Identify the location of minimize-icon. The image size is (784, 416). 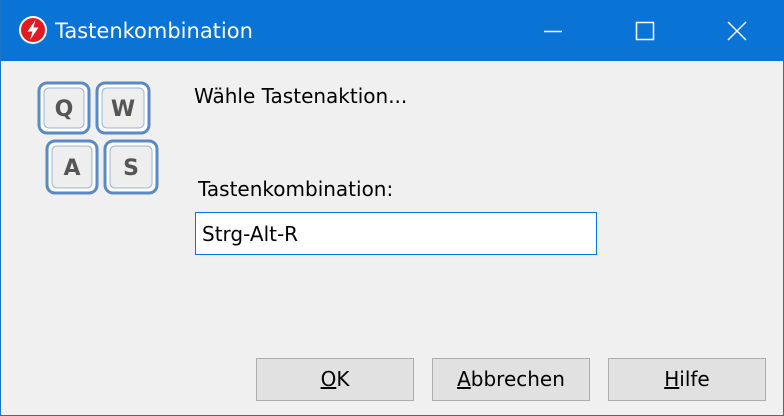
(553, 31).